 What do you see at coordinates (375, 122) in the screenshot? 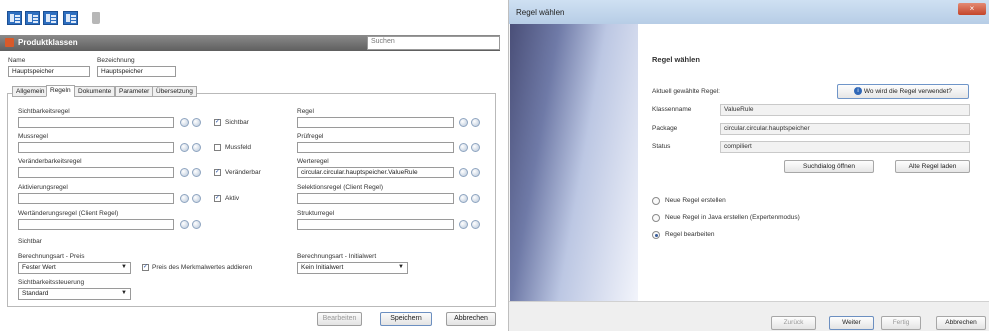
I see `regel-field` at bounding box center [375, 122].